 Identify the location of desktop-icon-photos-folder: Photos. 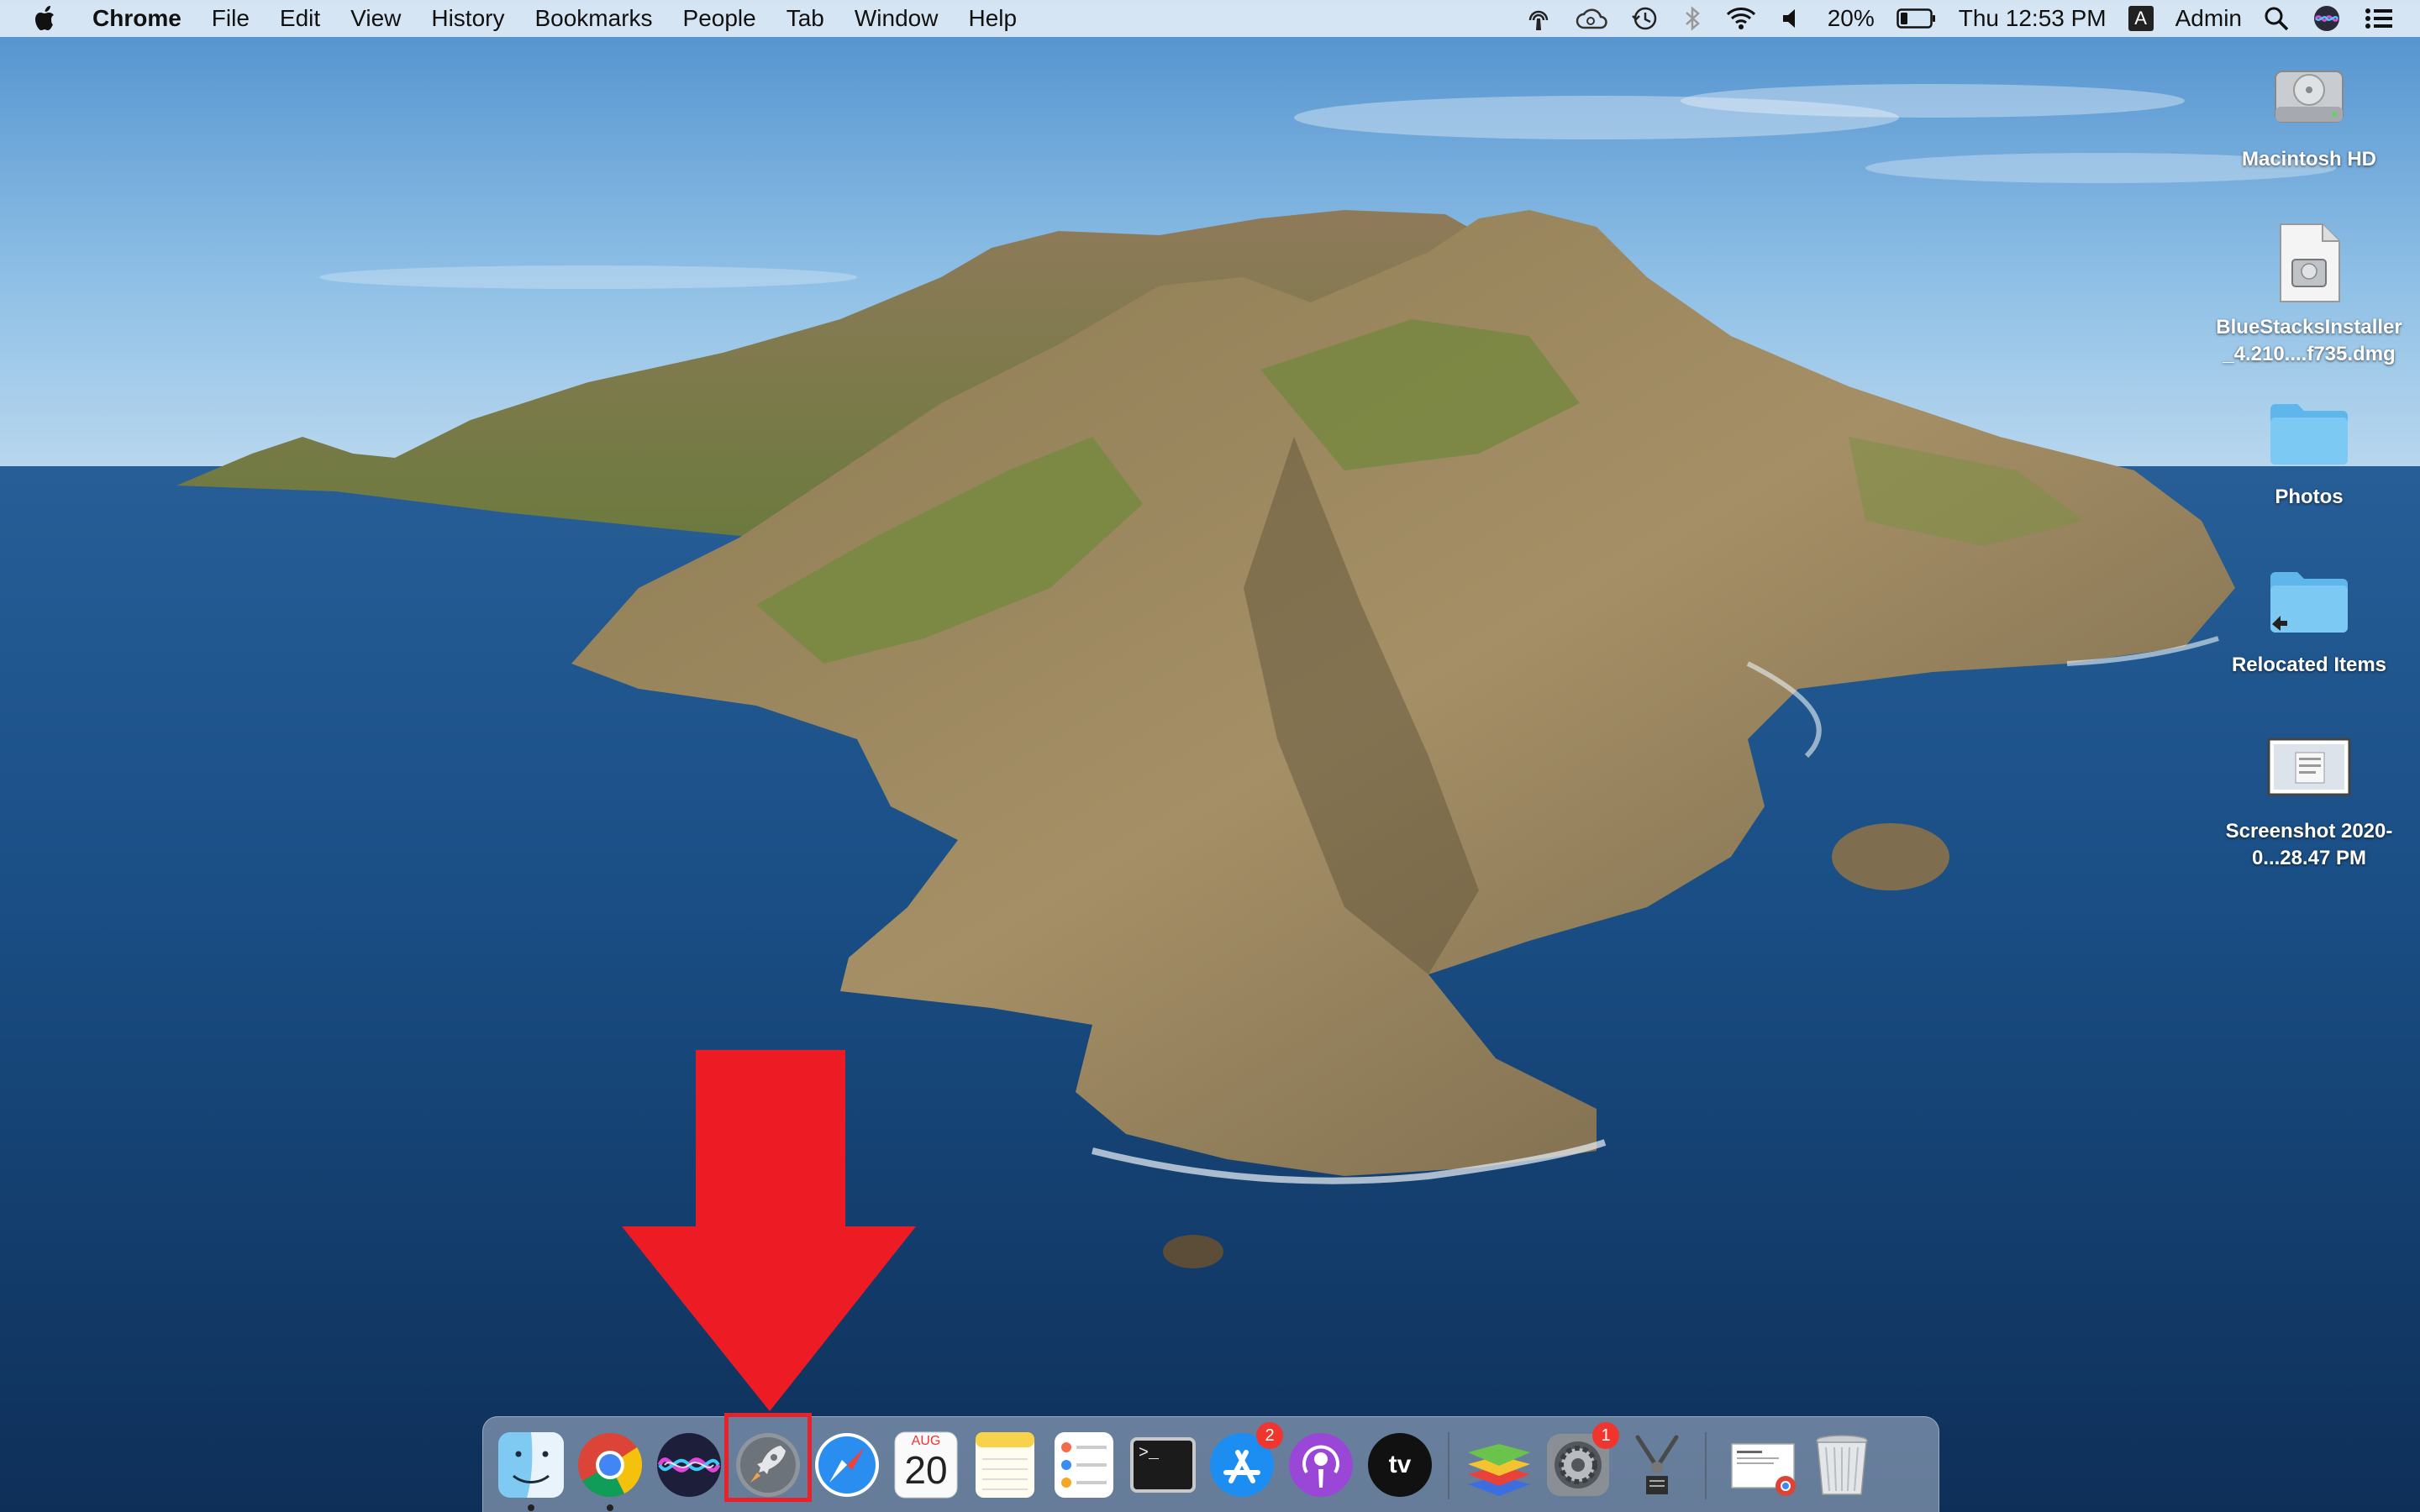
(2309, 448).